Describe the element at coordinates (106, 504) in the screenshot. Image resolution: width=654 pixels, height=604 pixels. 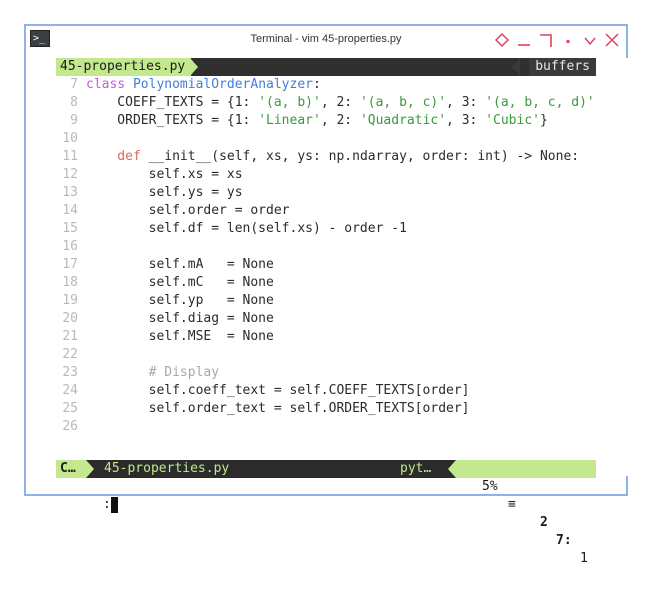
I see `command-prompt: :` at that location.